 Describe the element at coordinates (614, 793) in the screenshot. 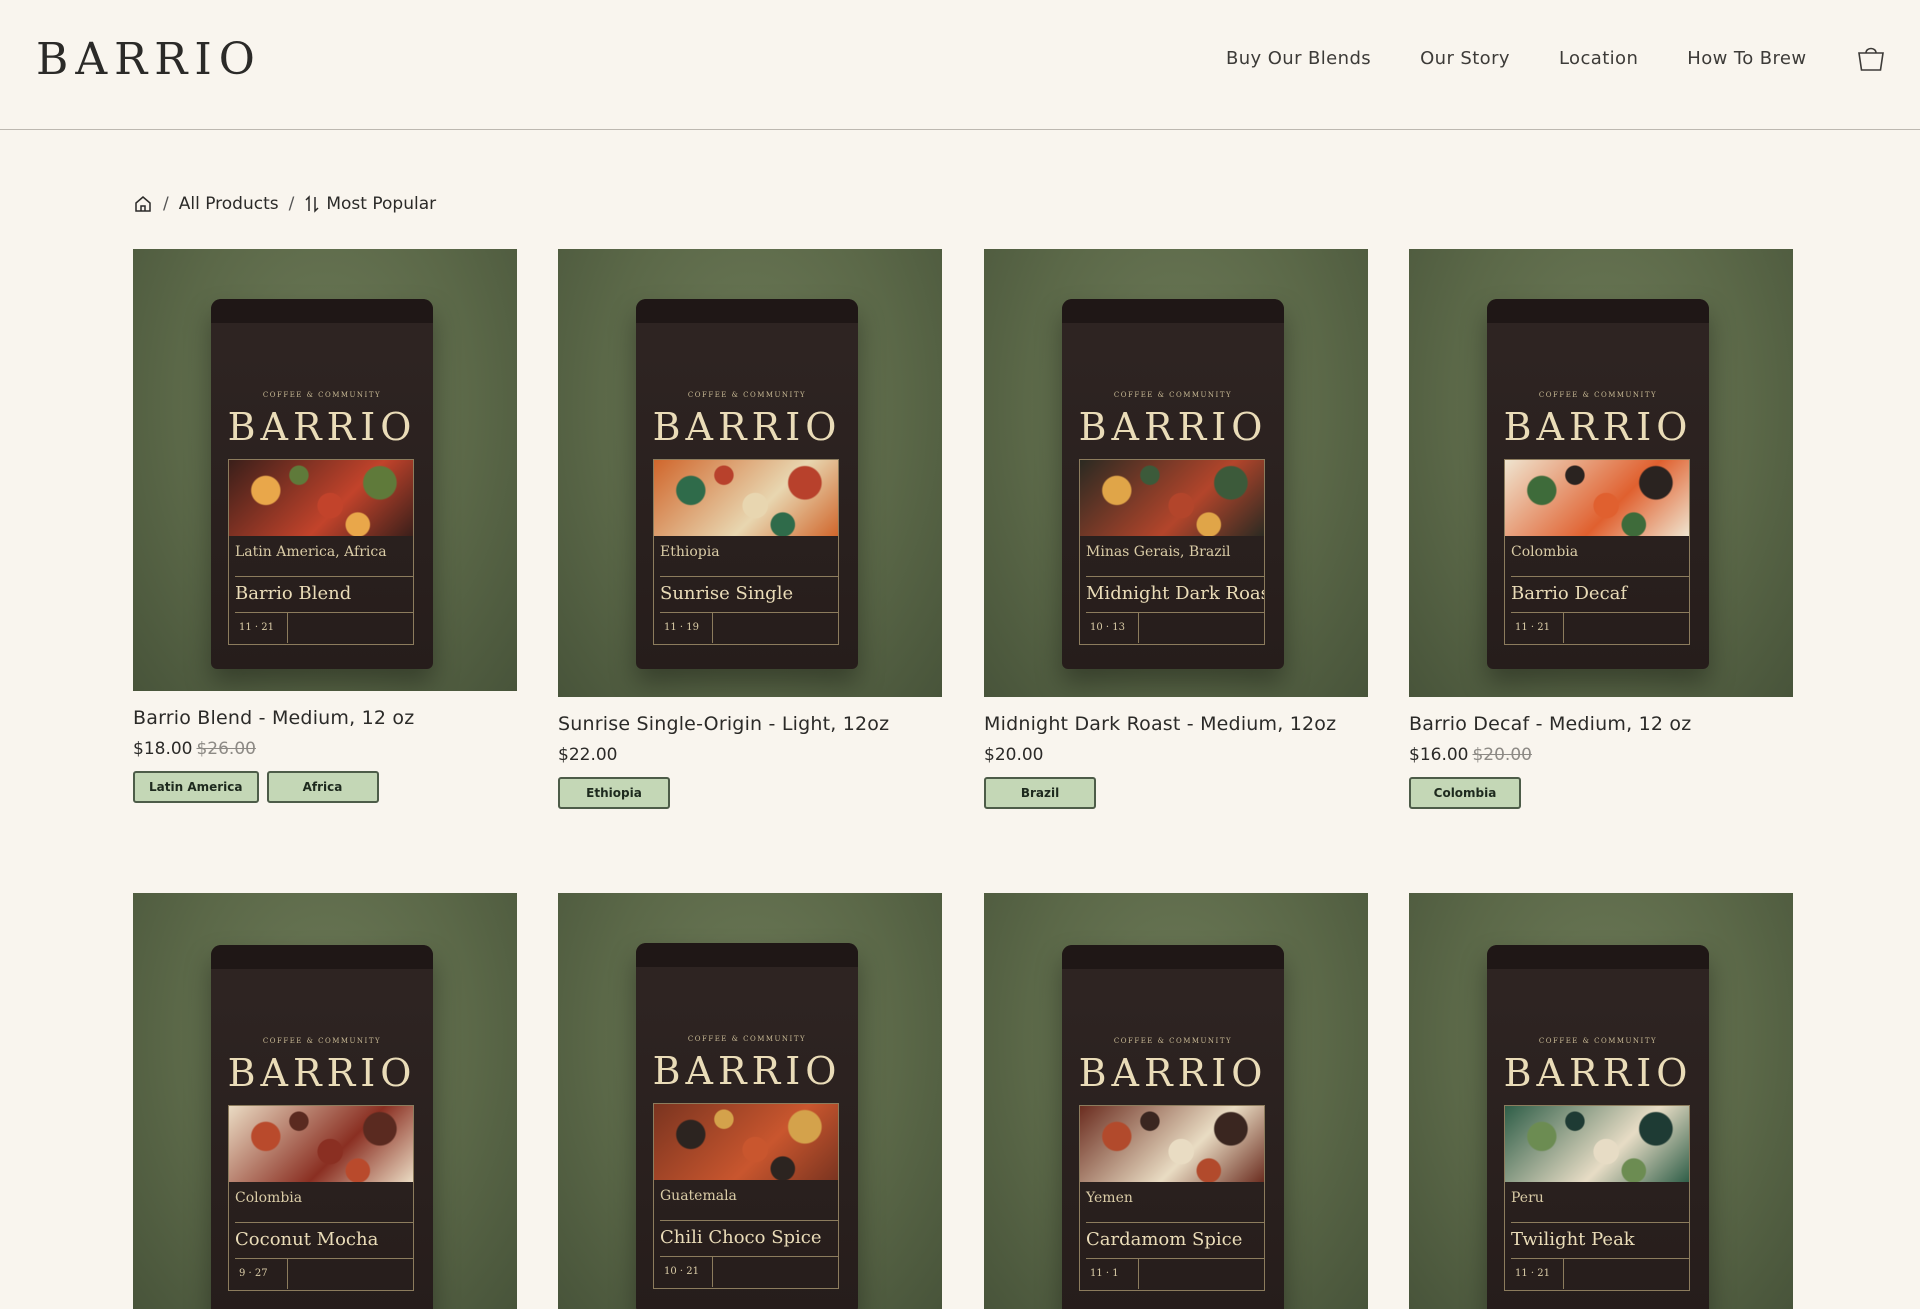

I see `origin-badge: Ethiopia` at that location.